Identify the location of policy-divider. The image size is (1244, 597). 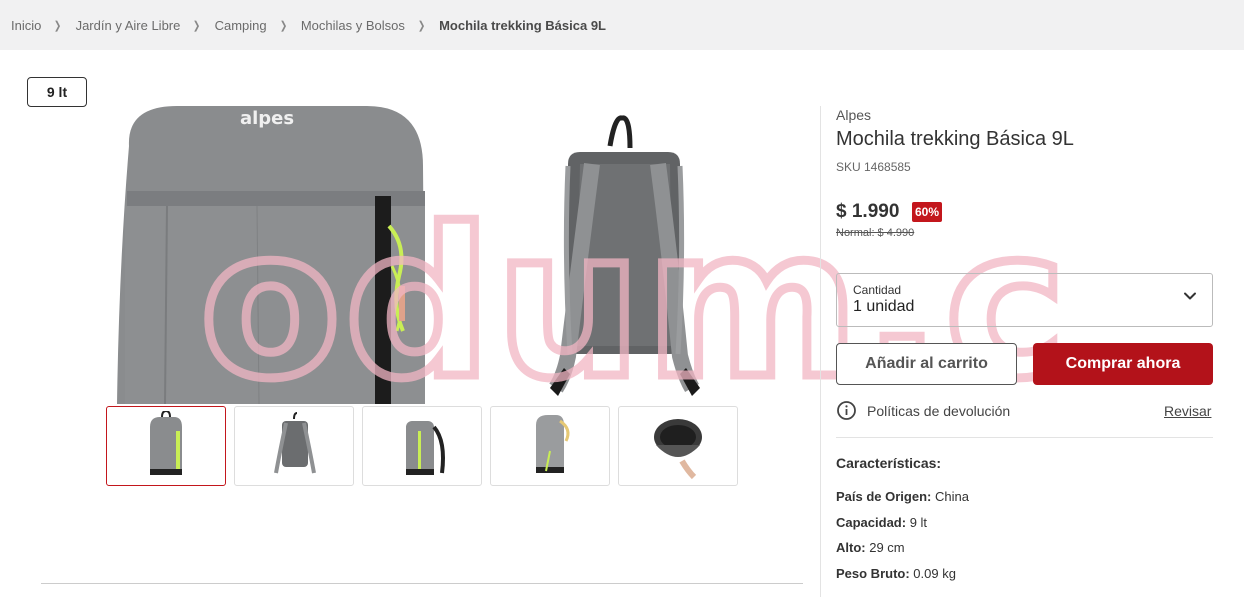
(1024, 437).